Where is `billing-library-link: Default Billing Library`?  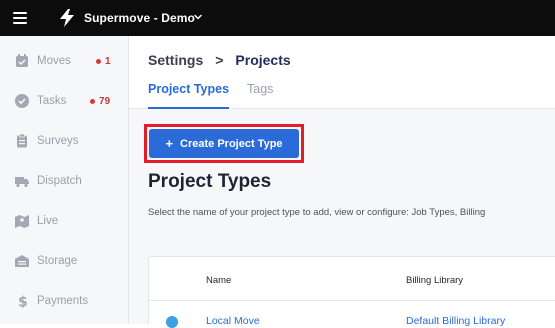 billing-library-link: Default Billing Library is located at coordinates (455, 321).